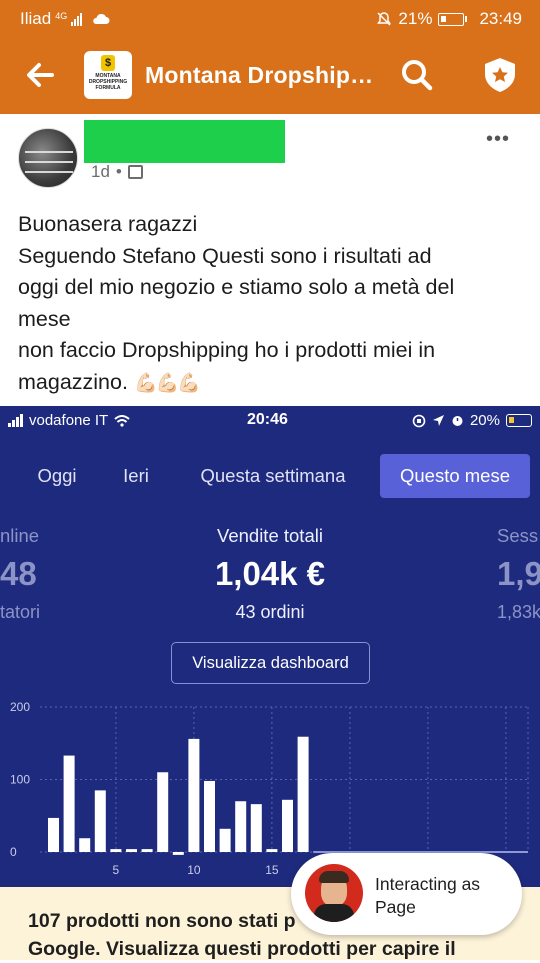 The width and height of the screenshot is (540, 963). I want to click on view-dashboard-button: Visualizza dashboard, so click(270, 663).